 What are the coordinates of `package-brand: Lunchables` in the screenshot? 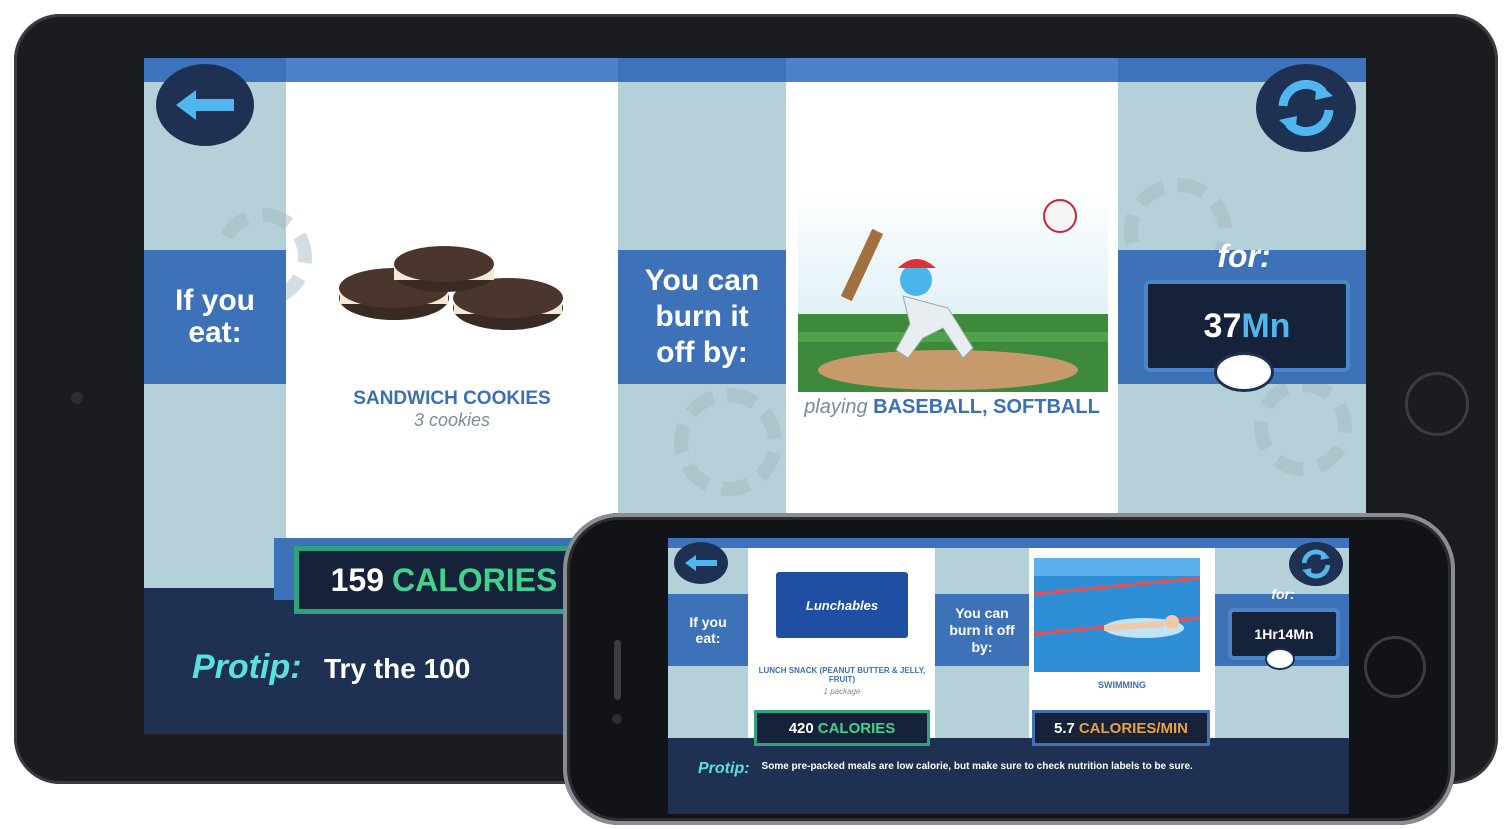 It's located at (842, 605).